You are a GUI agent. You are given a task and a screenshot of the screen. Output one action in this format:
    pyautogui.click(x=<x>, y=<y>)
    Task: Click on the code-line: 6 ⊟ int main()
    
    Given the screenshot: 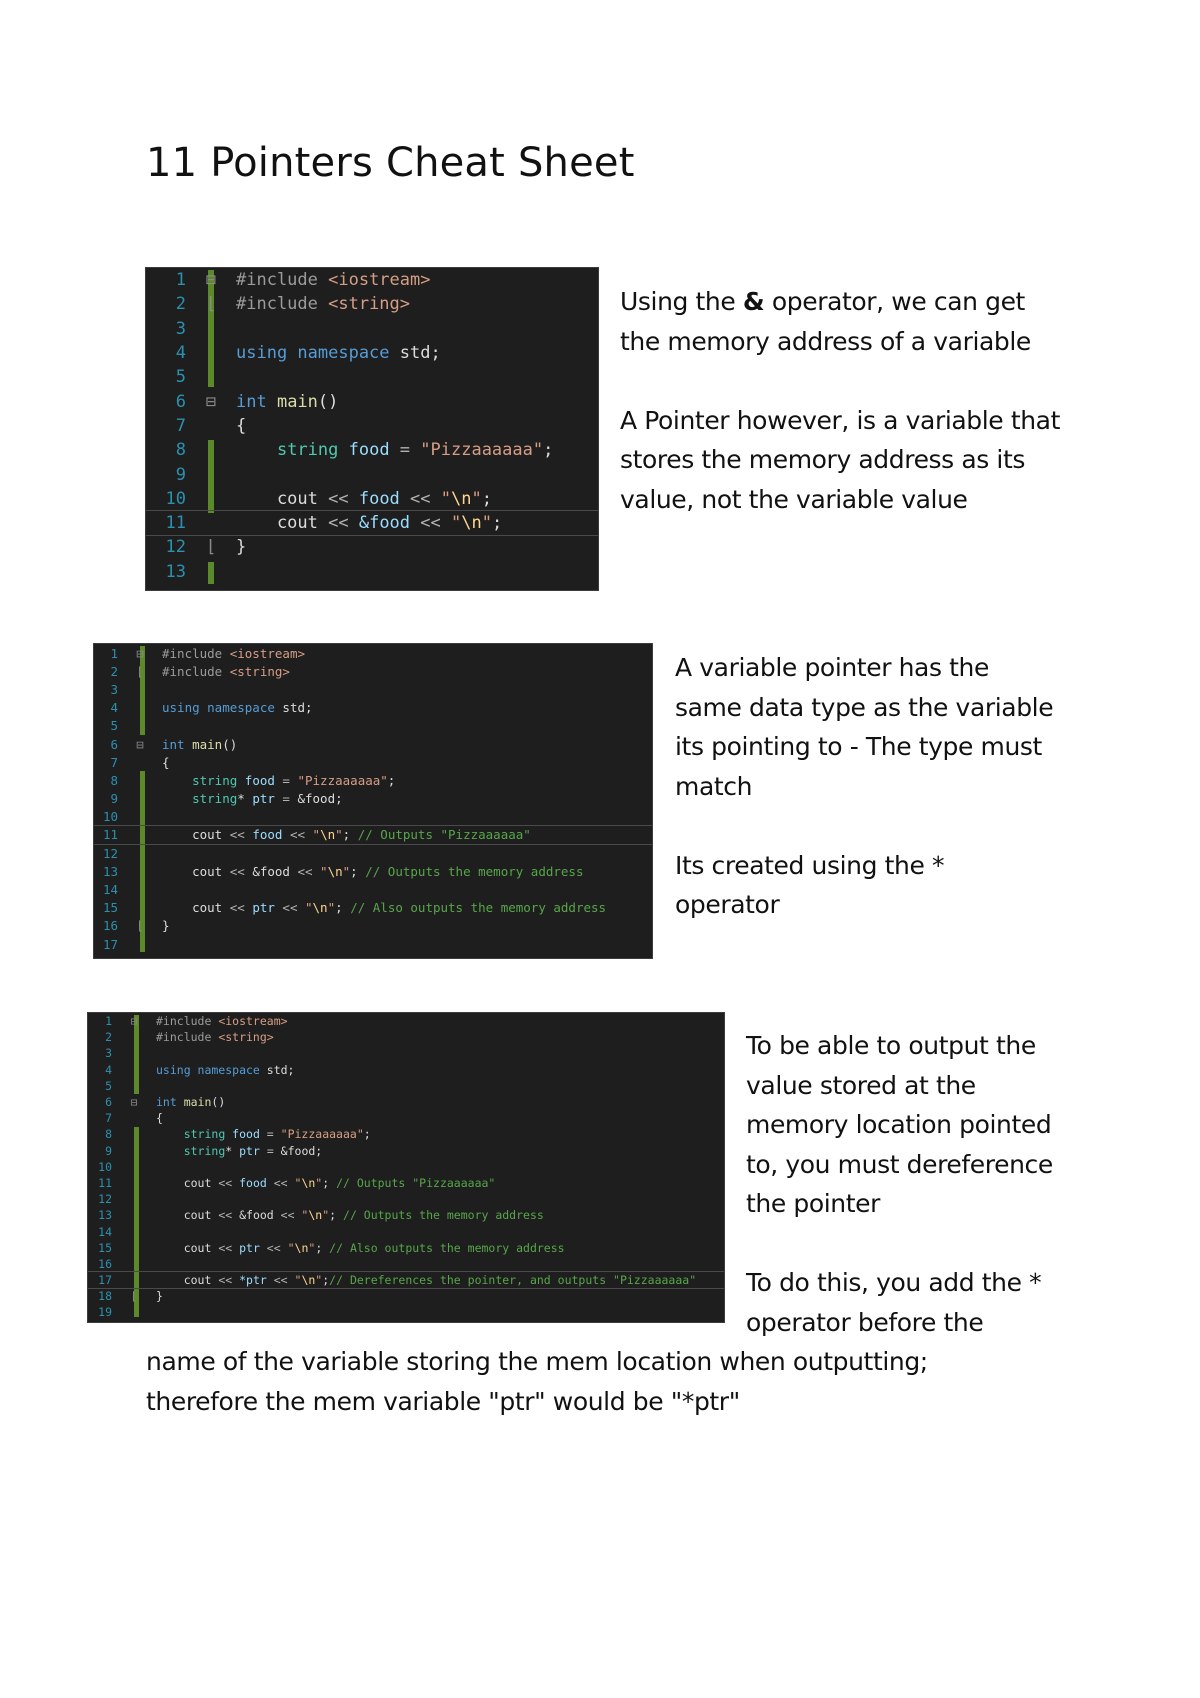 What is the action you would take?
    pyautogui.click(x=373, y=744)
    